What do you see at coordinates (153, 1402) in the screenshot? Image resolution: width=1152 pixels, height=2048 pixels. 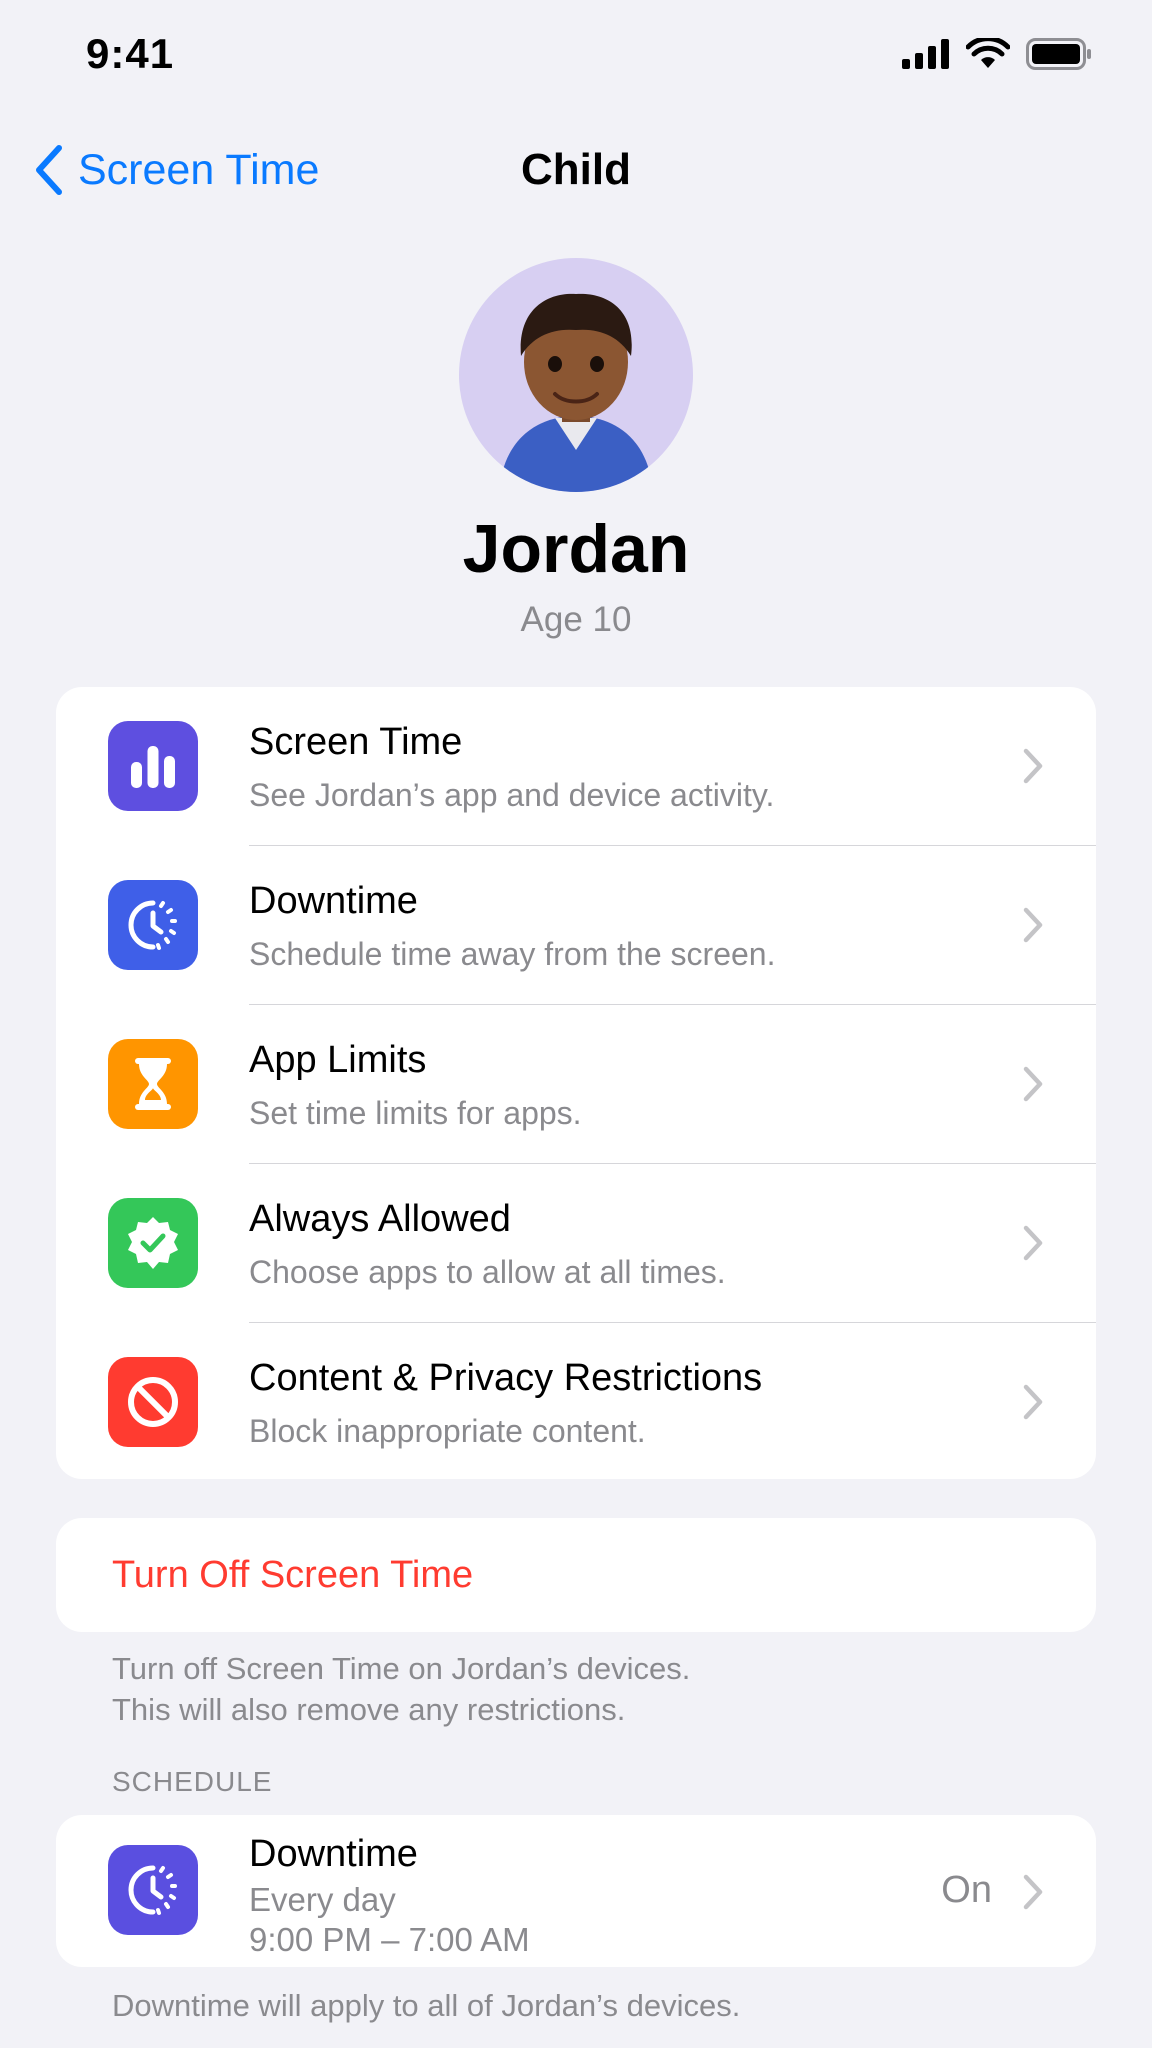 I see `prohibited-icon` at bounding box center [153, 1402].